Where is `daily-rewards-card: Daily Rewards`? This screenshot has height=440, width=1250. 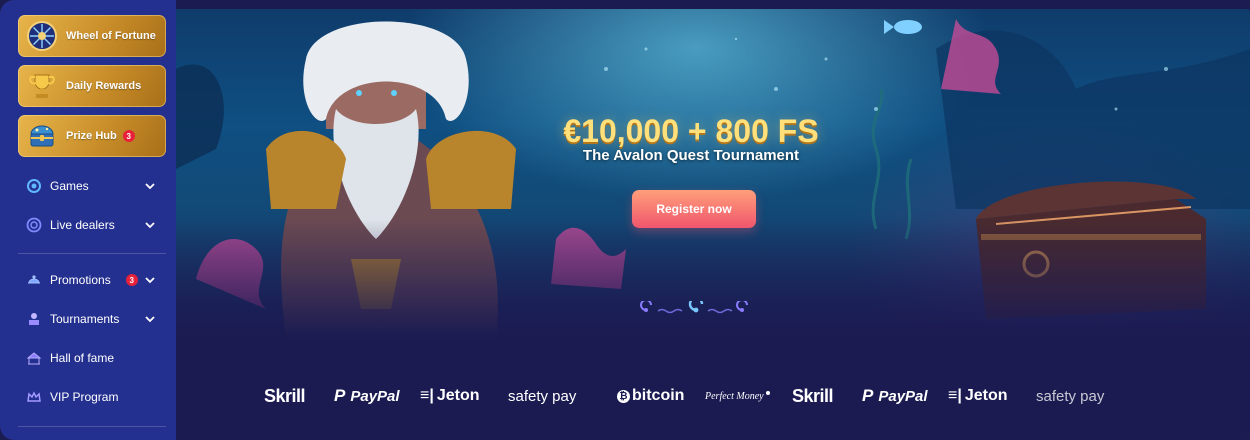
daily-rewards-card: Daily Rewards is located at coordinates (92, 86).